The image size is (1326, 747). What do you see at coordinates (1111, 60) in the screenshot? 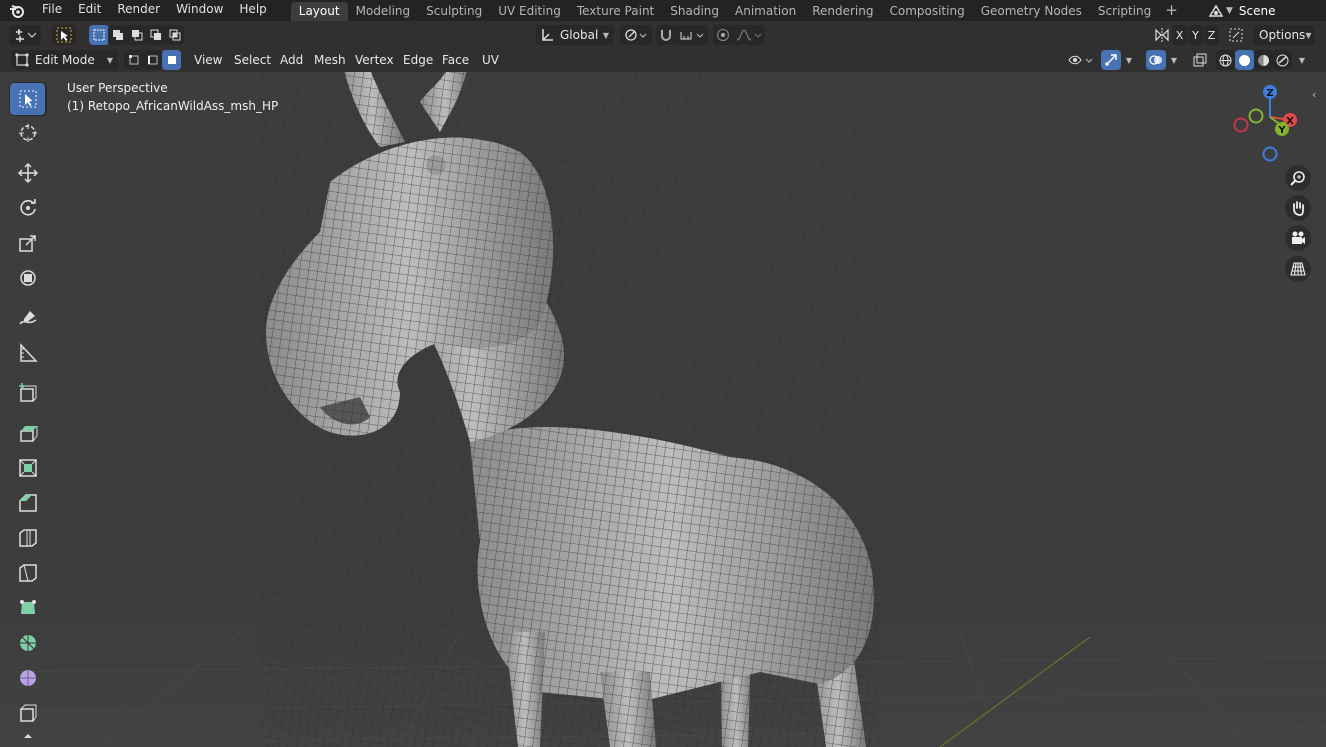
I see `show-gizmo-icon` at bounding box center [1111, 60].